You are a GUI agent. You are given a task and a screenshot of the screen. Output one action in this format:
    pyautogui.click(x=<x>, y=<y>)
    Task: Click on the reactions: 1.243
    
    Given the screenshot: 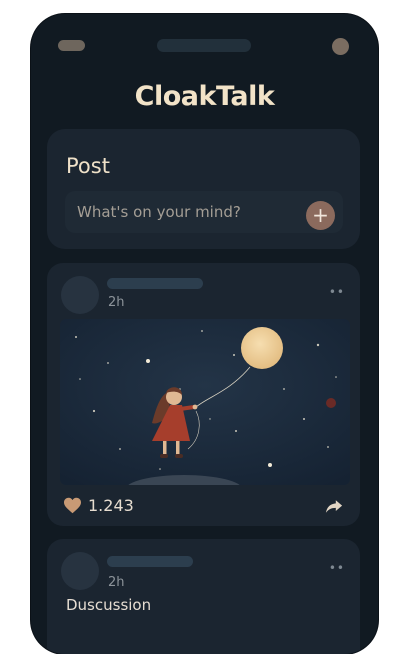 What is the action you would take?
    pyautogui.click(x=98, y=505)
    